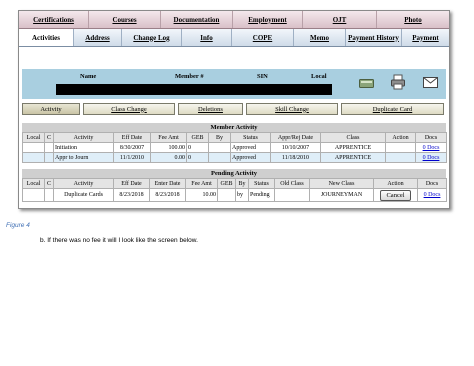 This screenshot has height=366, width=474. I want to click on cell-old-class, so click(292, 195).